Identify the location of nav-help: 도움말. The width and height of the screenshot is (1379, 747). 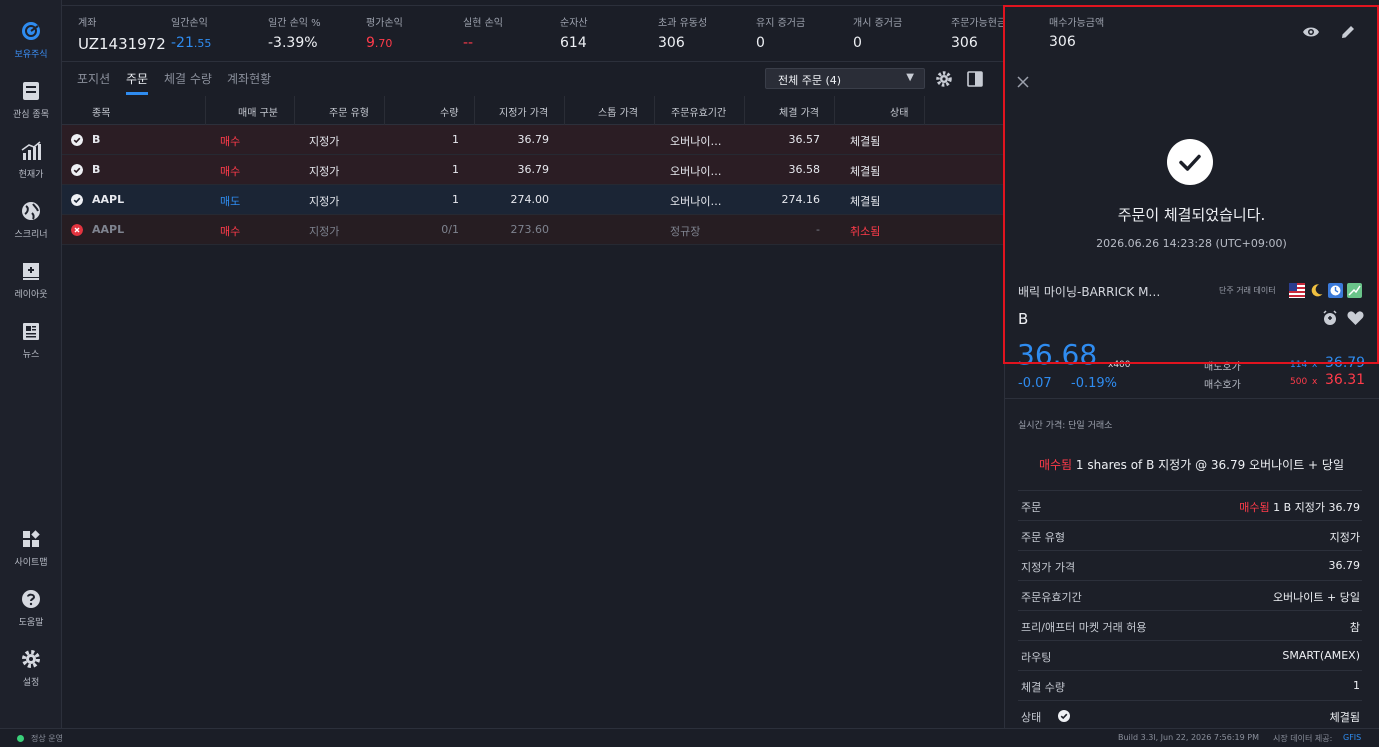
(31, 608).